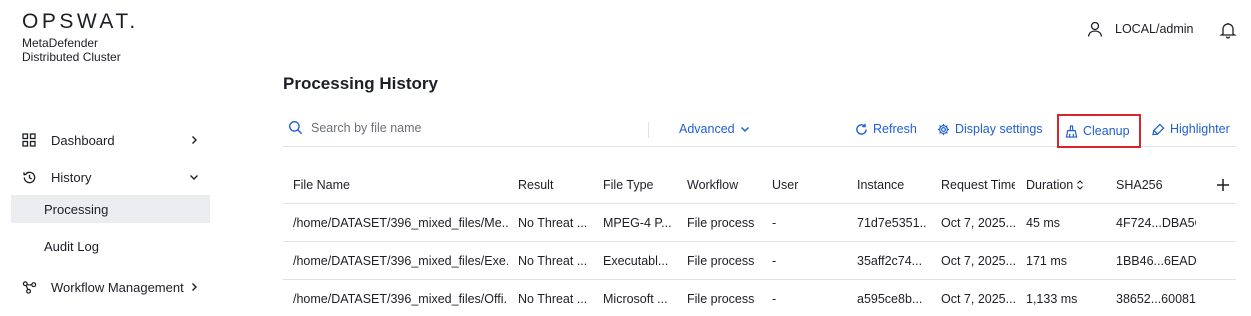  Describe the element at coordinates (80, 21) in the screenshot. I see `opswat-logo: OPSWAT.` at that location.